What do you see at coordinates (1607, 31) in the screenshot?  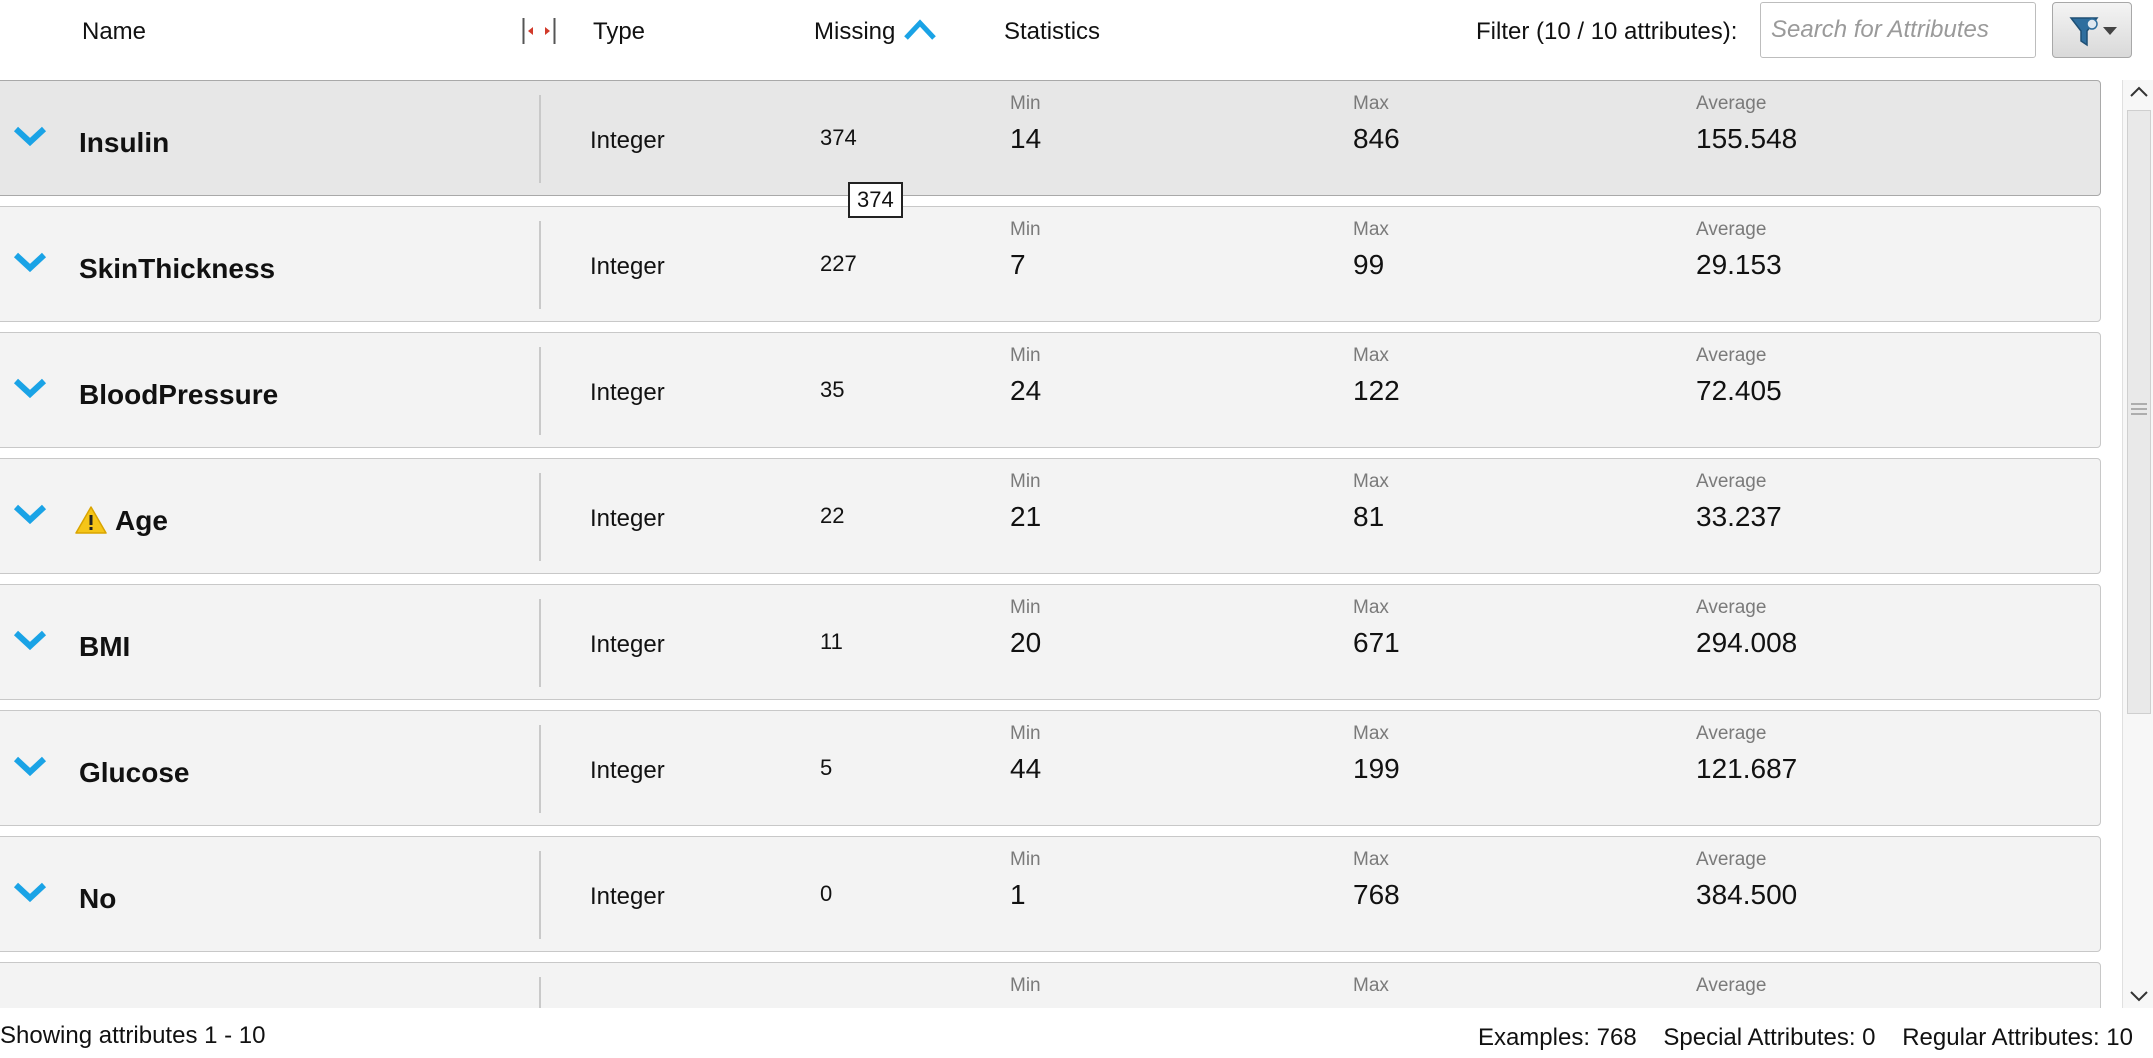 I see `filter-label: Filter (10 / 10 attributes):` at bounding box center [1607, 31].